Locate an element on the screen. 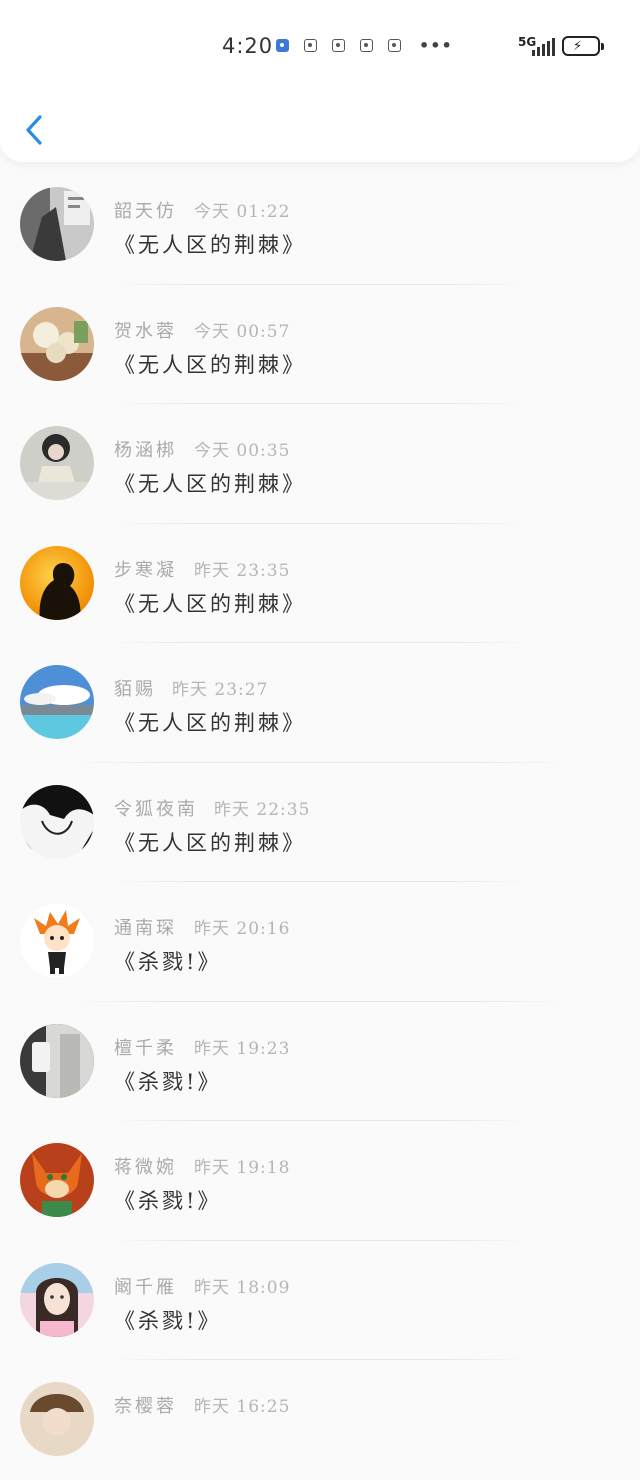  list-item: 蒋微婉 昨天 19:18 《杀戮!》 is located at coordinates (320, 1181).